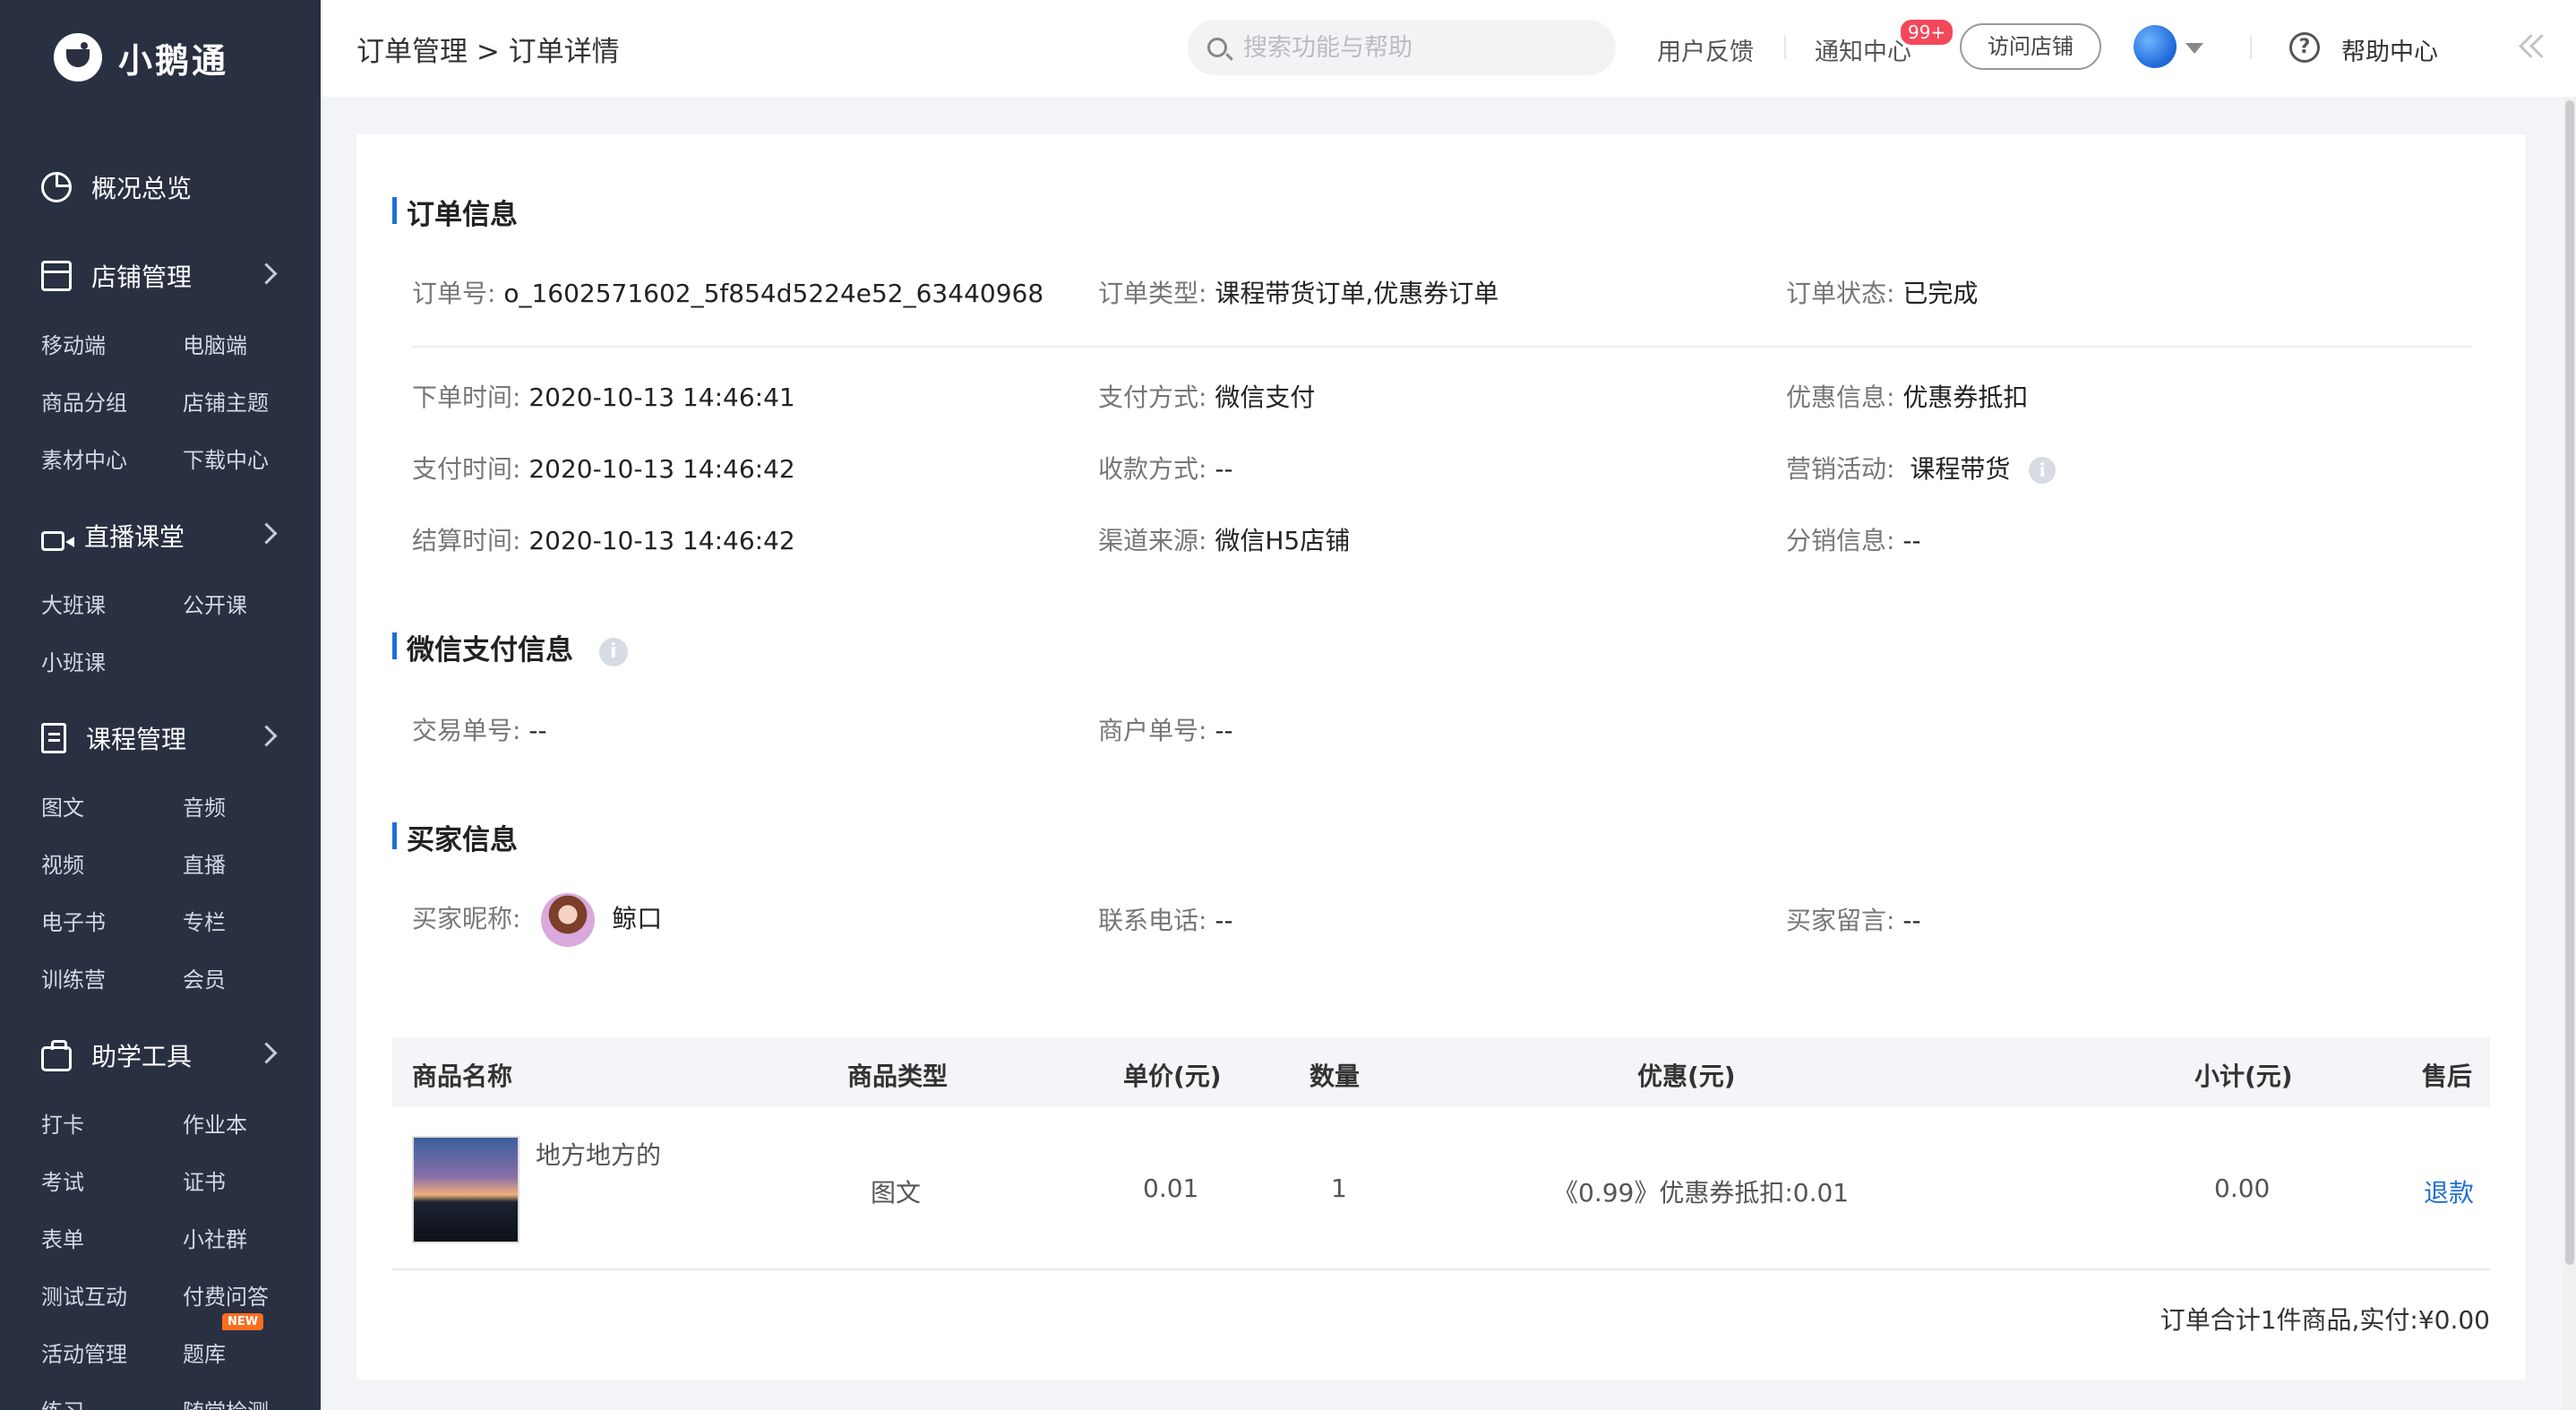  I want to click on sidebar-item-camp: 训练营, so click(73, 977).